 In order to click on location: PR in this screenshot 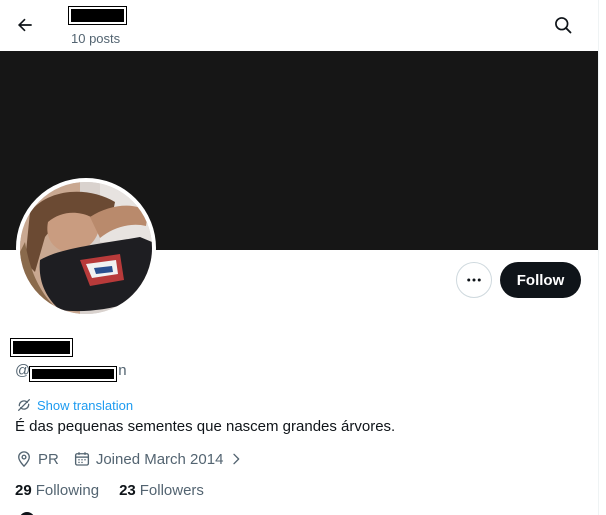, I will do `click(37, 459)`.